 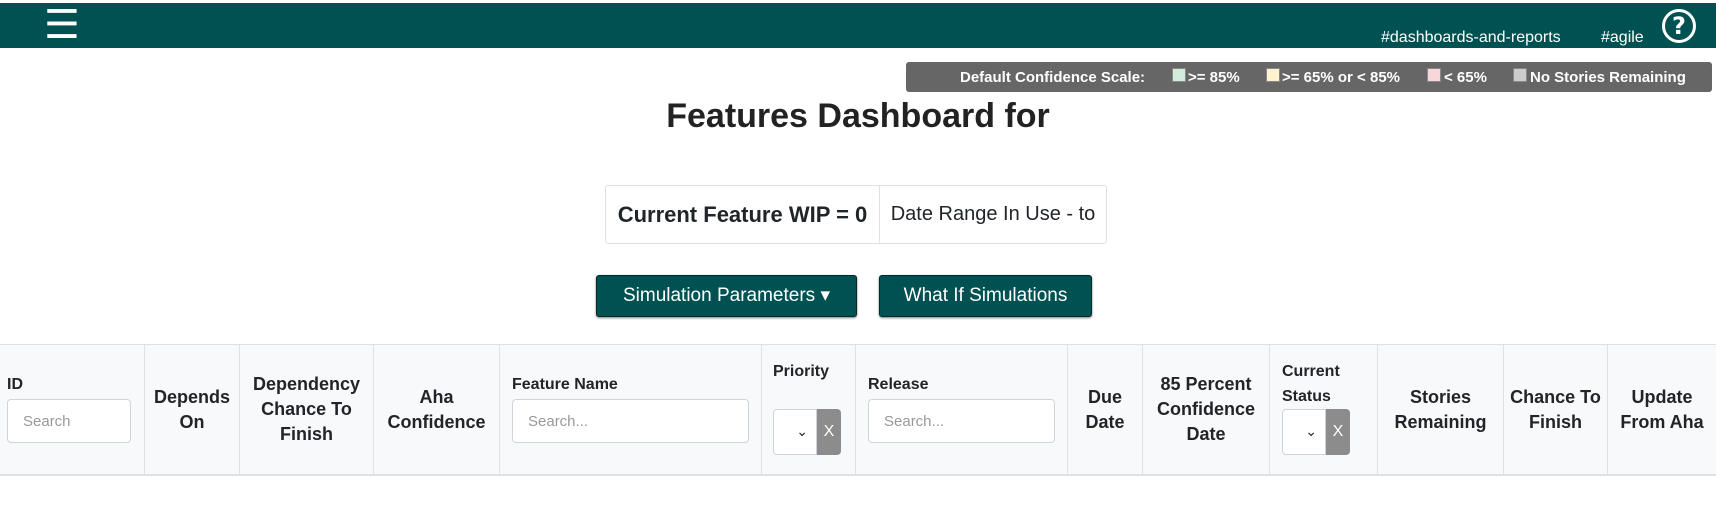 What do you see at coordinates (1679, 26) in the screenshot?
I see `help-icon: ?` at bounding box center [1679, 26].